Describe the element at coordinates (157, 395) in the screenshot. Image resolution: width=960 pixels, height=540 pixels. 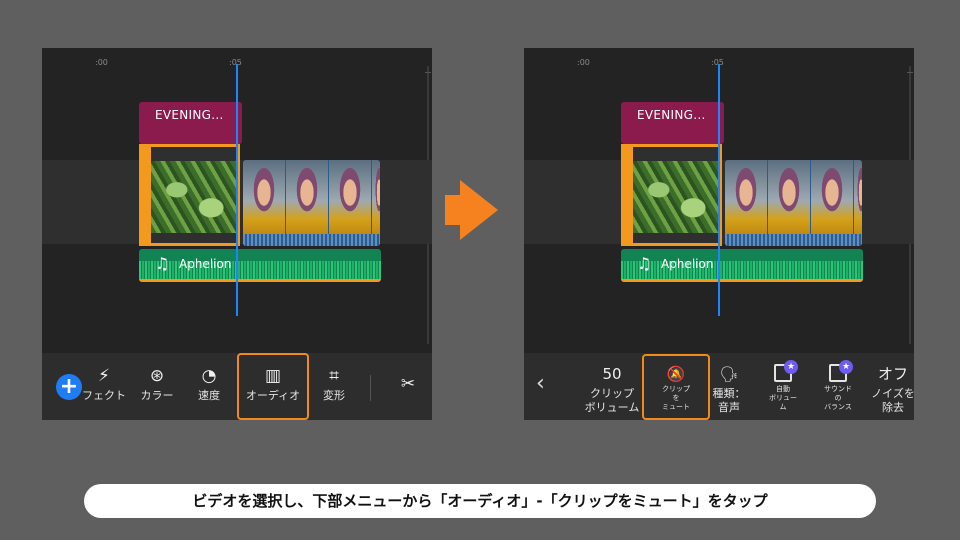
I see `color-label: カラー` at that location.